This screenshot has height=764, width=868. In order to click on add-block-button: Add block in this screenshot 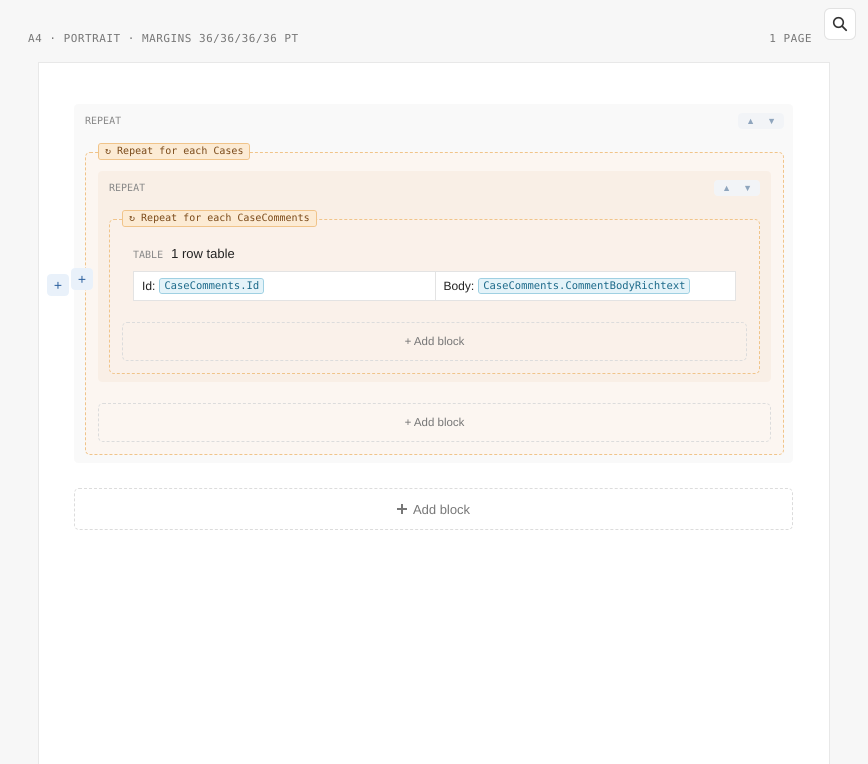, I will do `click(433, 509)`.